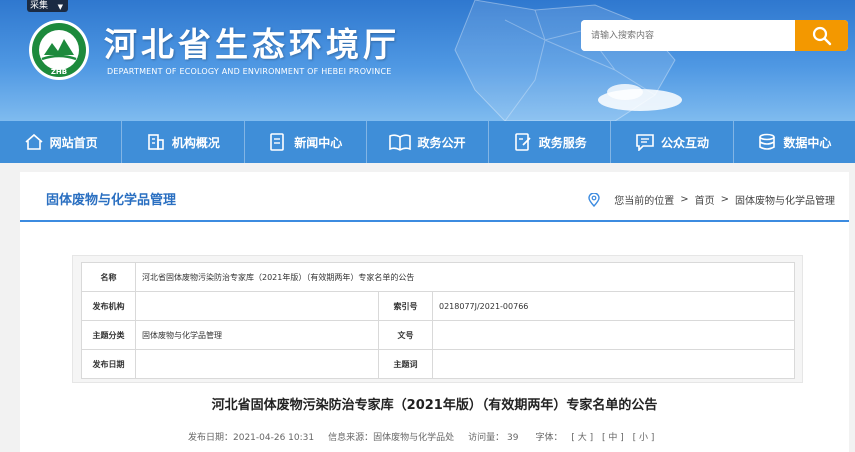 This screenshot has width=855, height=452. I want to click on table-row: 名称 河北省固体废物污染防治专家库（2021年版）（有效期两年）专家名单的公告, so click(438, 277).